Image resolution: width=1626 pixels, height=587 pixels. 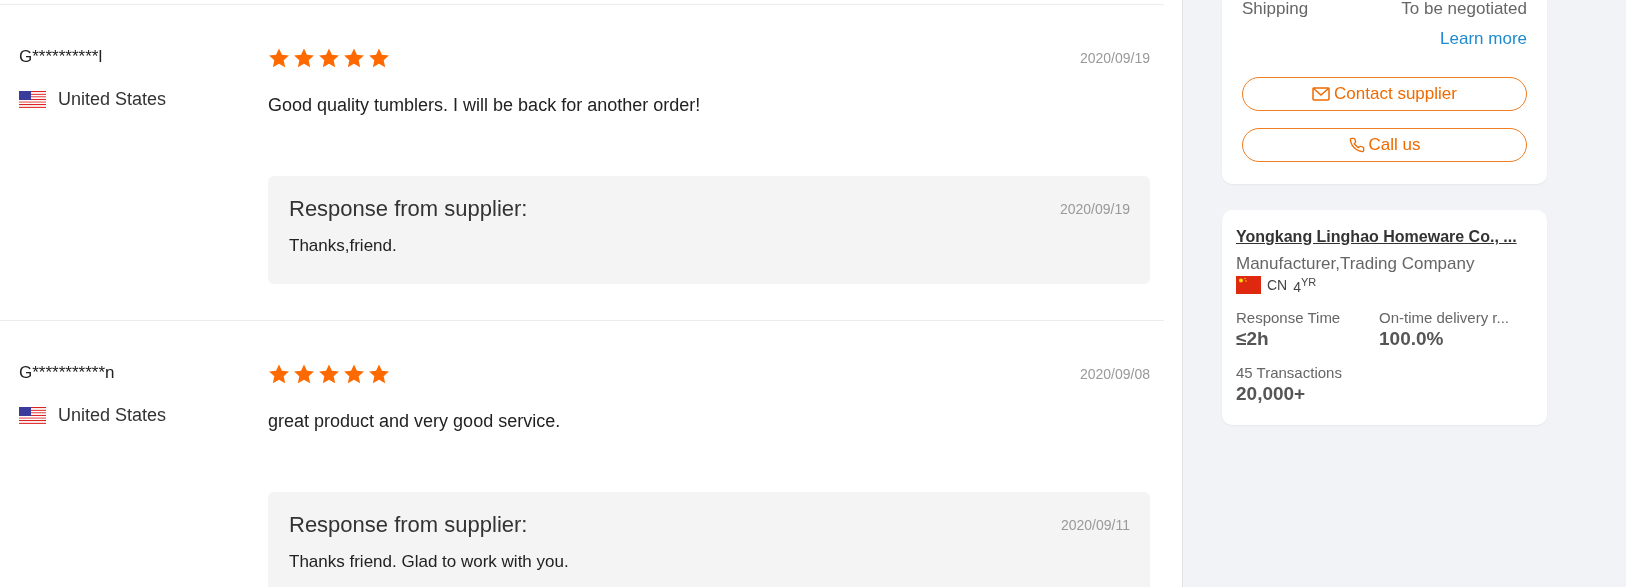 What do you see at coordinates (1253, 338) in the screenshot?
I see `stat-value: ≤2h` at bounding box center [1253, 338].